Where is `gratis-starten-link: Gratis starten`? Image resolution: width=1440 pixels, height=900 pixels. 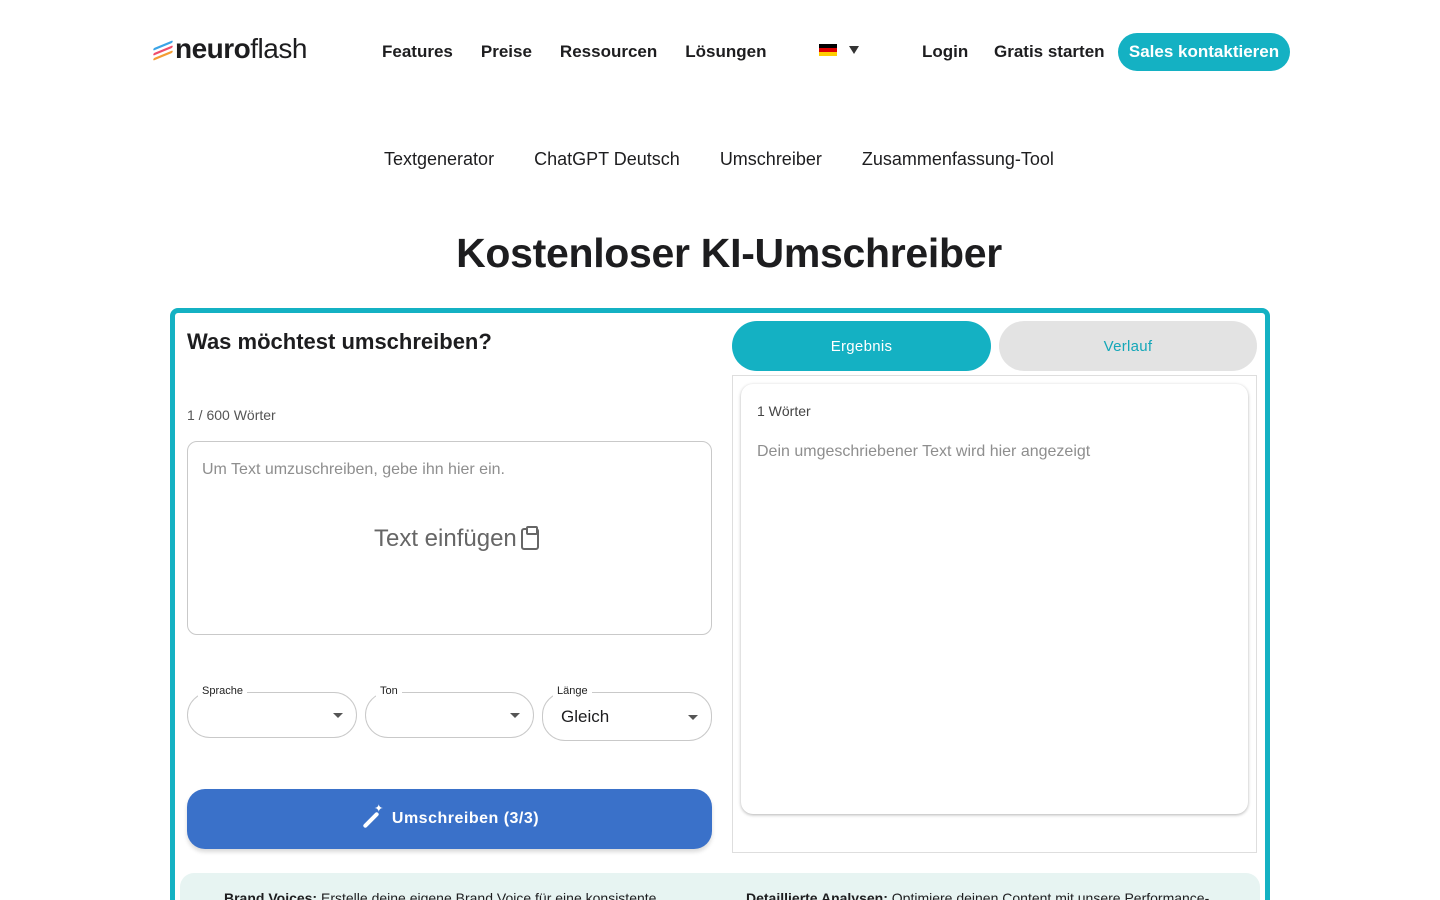 gratis-starten-link: Gratis starten is located at coordinates (1049, 52).